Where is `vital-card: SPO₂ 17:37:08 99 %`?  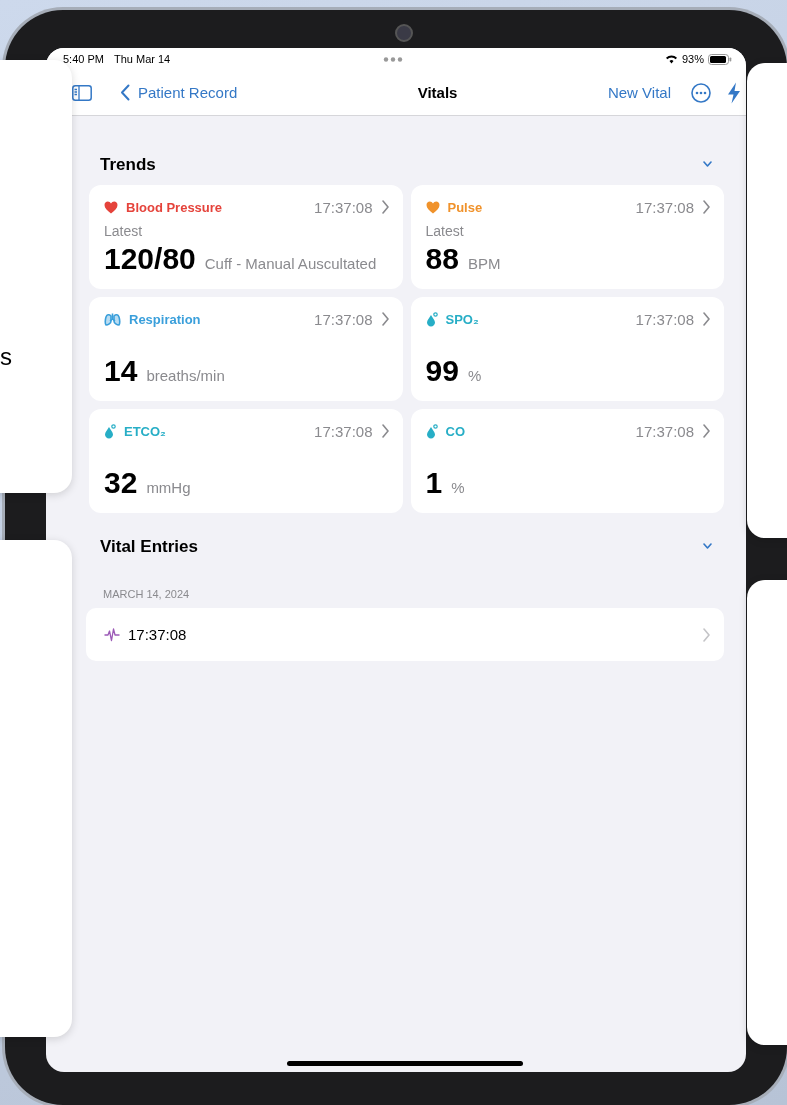
vital-card: SPO₂ 17:37:08 99 % is located at coordinates (567, 349).